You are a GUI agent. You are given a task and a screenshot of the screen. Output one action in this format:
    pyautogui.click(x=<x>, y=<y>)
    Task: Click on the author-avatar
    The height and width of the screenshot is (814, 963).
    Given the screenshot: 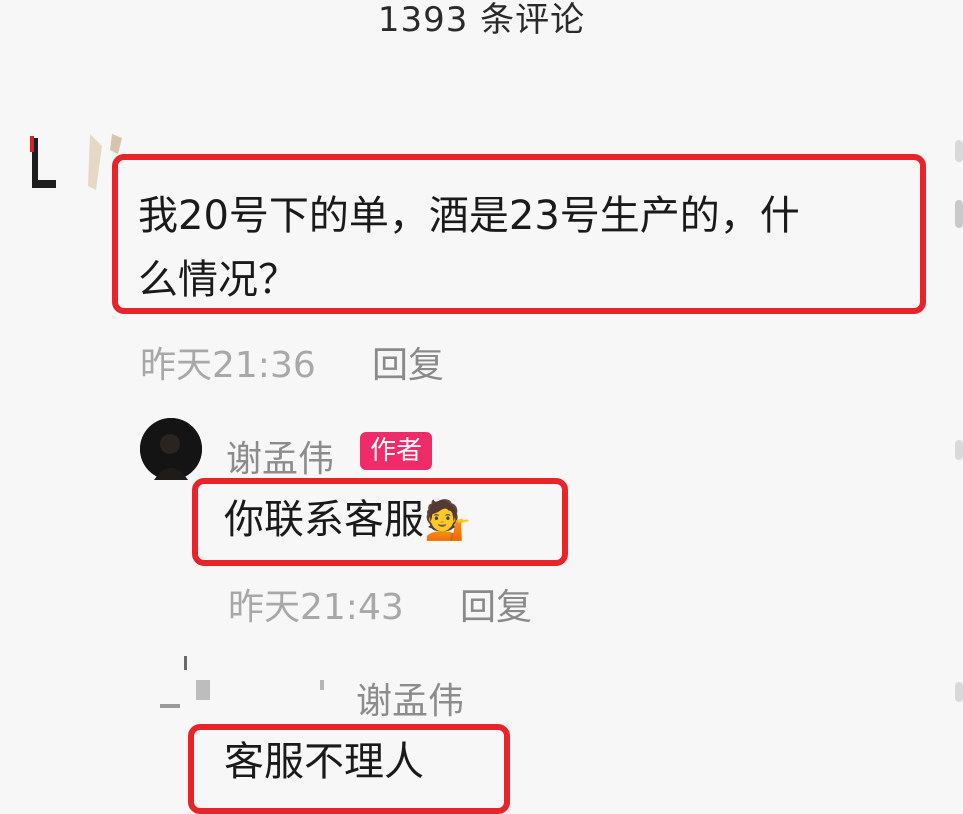 What is the action you would take?
    pyautogui.click(x=171, y=449)
    